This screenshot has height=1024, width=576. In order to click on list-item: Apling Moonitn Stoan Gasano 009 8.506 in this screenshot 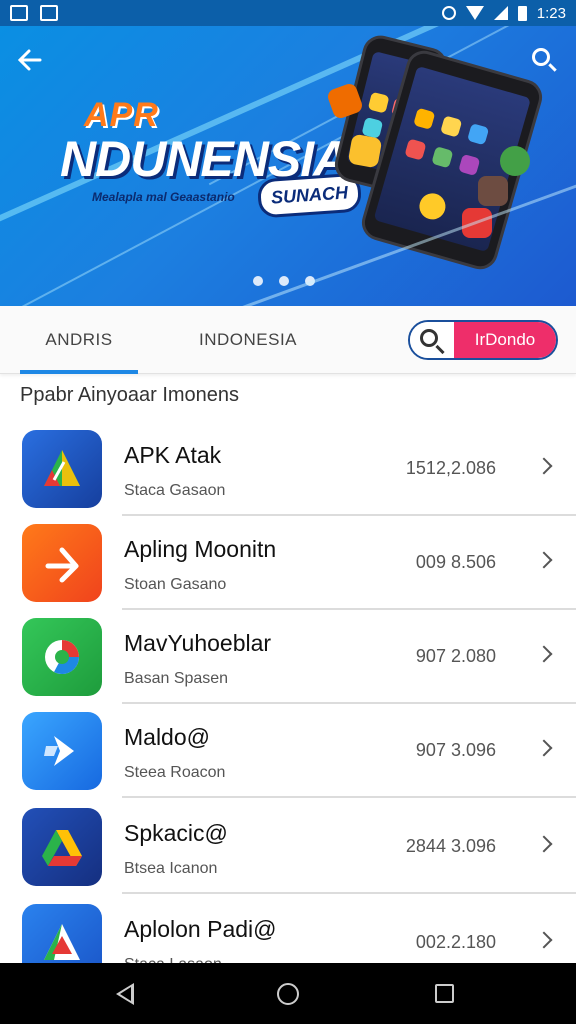, I will do `click(288, 563)`.